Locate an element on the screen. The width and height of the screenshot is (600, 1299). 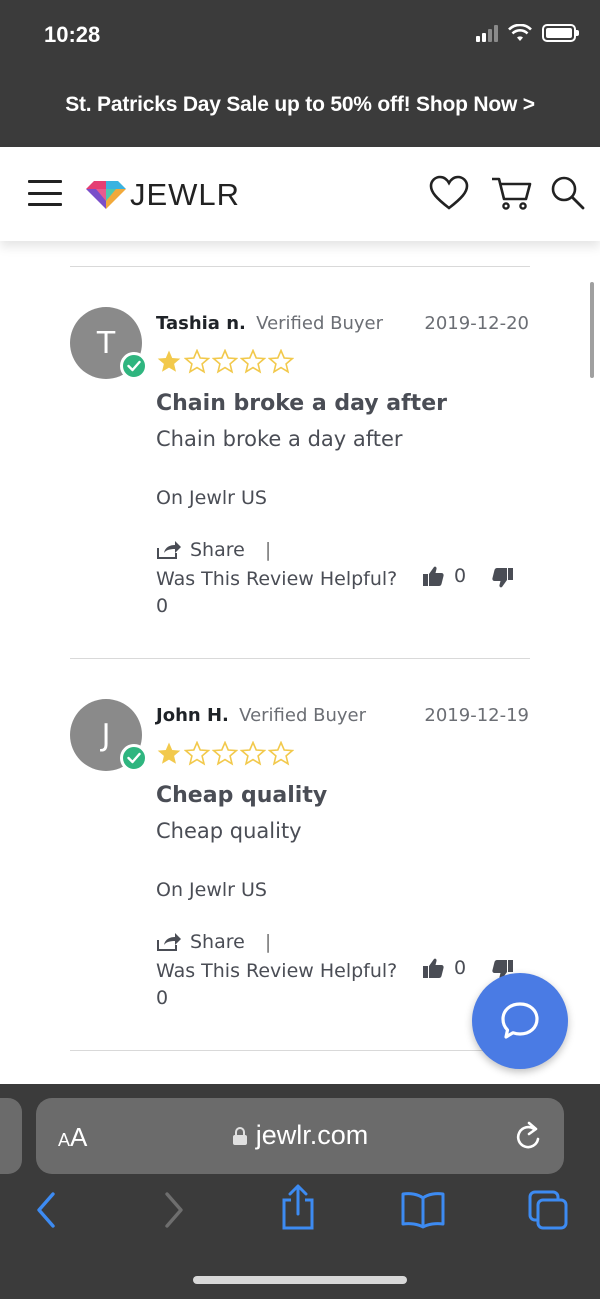
review-date: 2019-12-20 is located at coordinates (476, 323).